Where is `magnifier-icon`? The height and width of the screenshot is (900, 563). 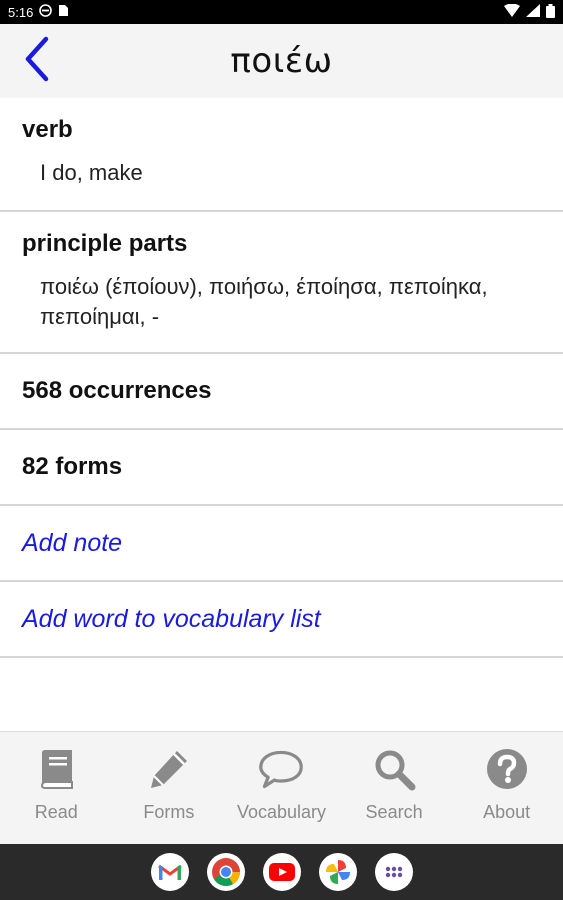 magnifier-icon is located at coordinates (394, 769).